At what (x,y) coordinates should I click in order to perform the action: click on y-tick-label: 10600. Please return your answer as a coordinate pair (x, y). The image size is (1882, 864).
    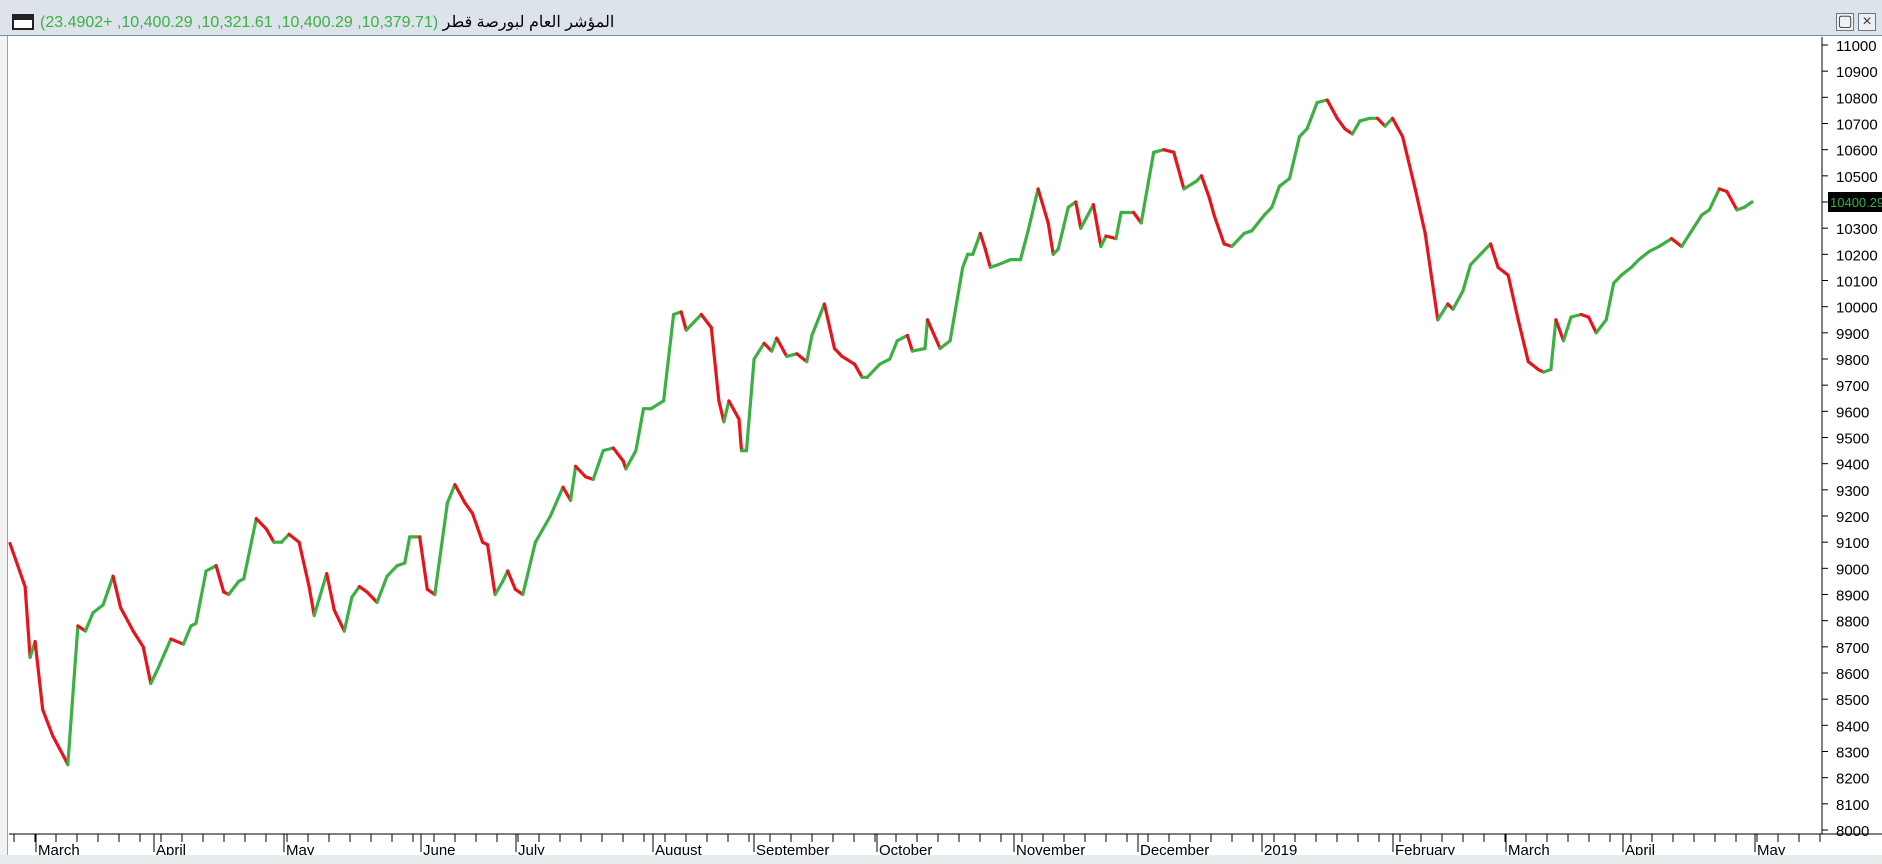
    Looking at the image, I should click on (1857, 151).